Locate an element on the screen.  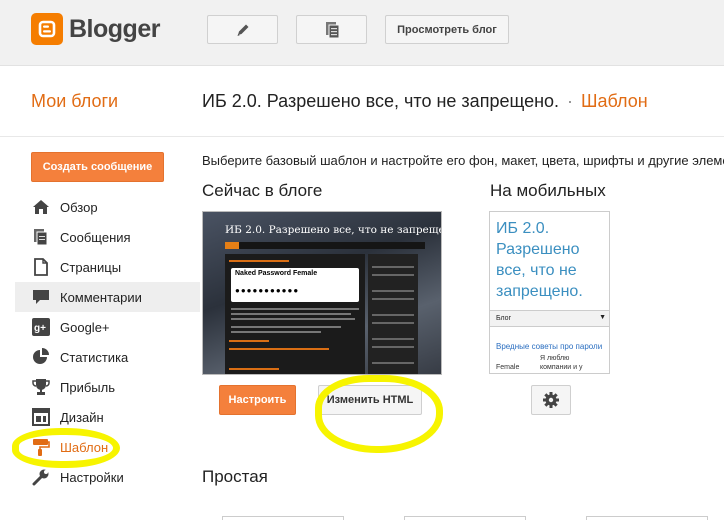
mobile-select-label: Блог is located at coordinates (504, 318).